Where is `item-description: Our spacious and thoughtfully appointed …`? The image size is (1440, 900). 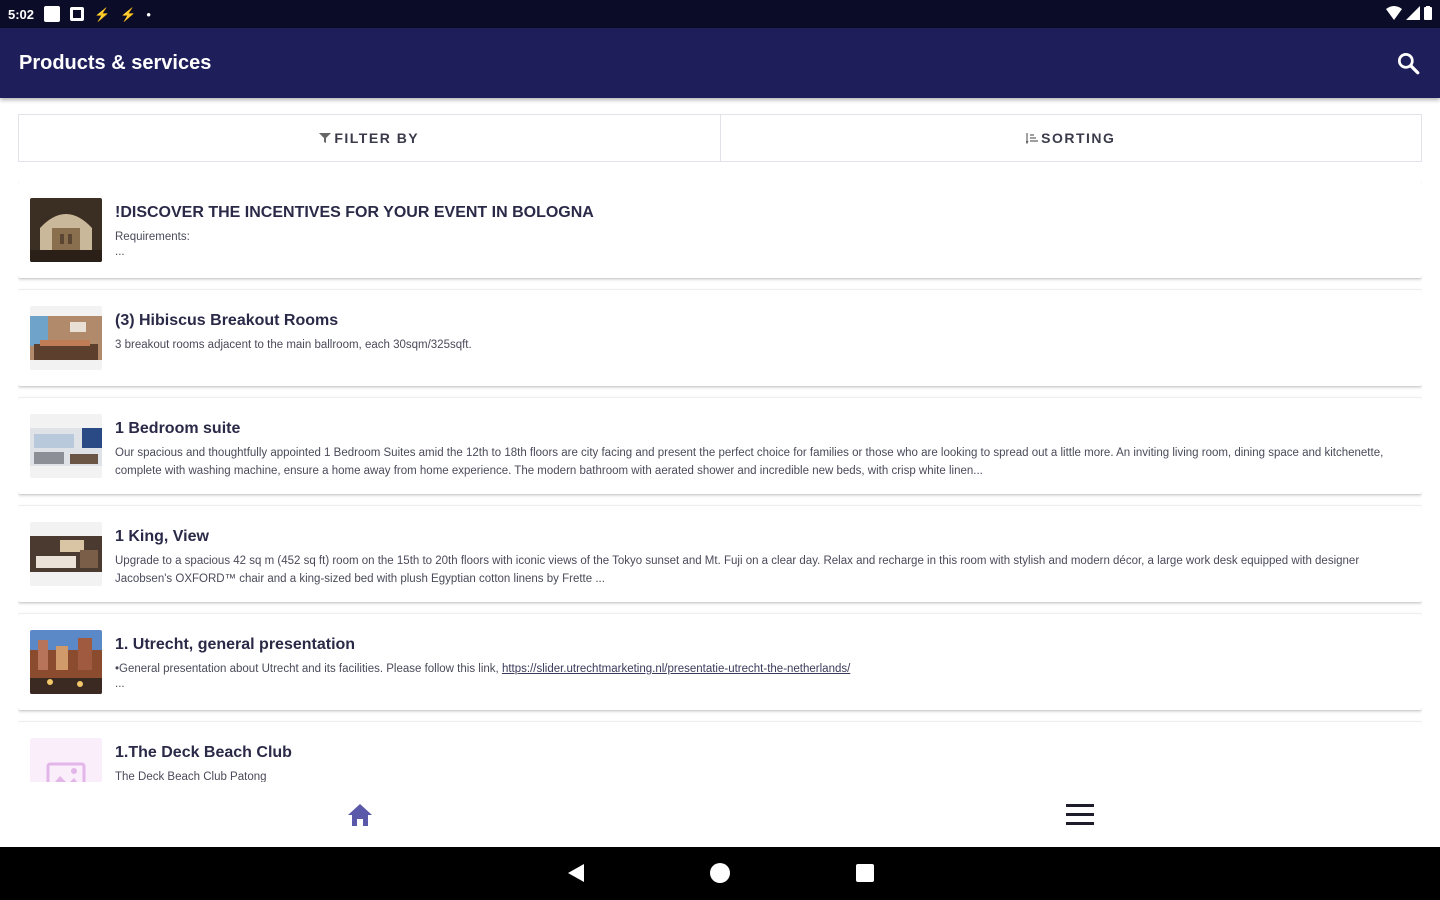
item-description: Our spacious and thoughtfully appointed … is located at coordinates (749, 462).